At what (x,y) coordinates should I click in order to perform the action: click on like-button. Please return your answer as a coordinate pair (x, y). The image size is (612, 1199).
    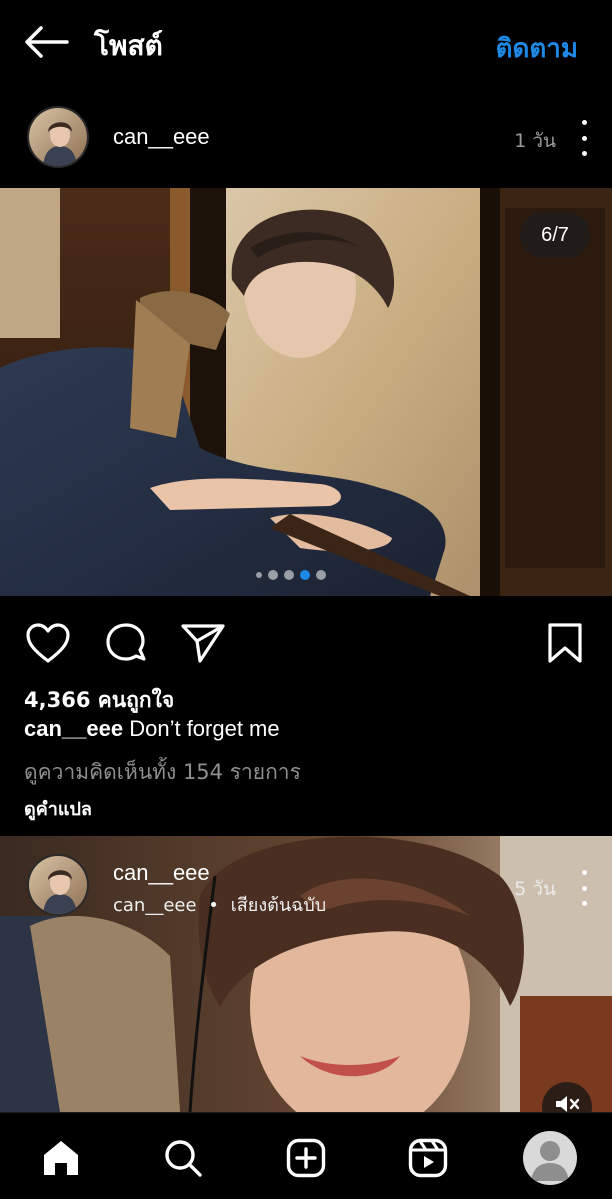
    Looking at the image, I should click on (48, 643).